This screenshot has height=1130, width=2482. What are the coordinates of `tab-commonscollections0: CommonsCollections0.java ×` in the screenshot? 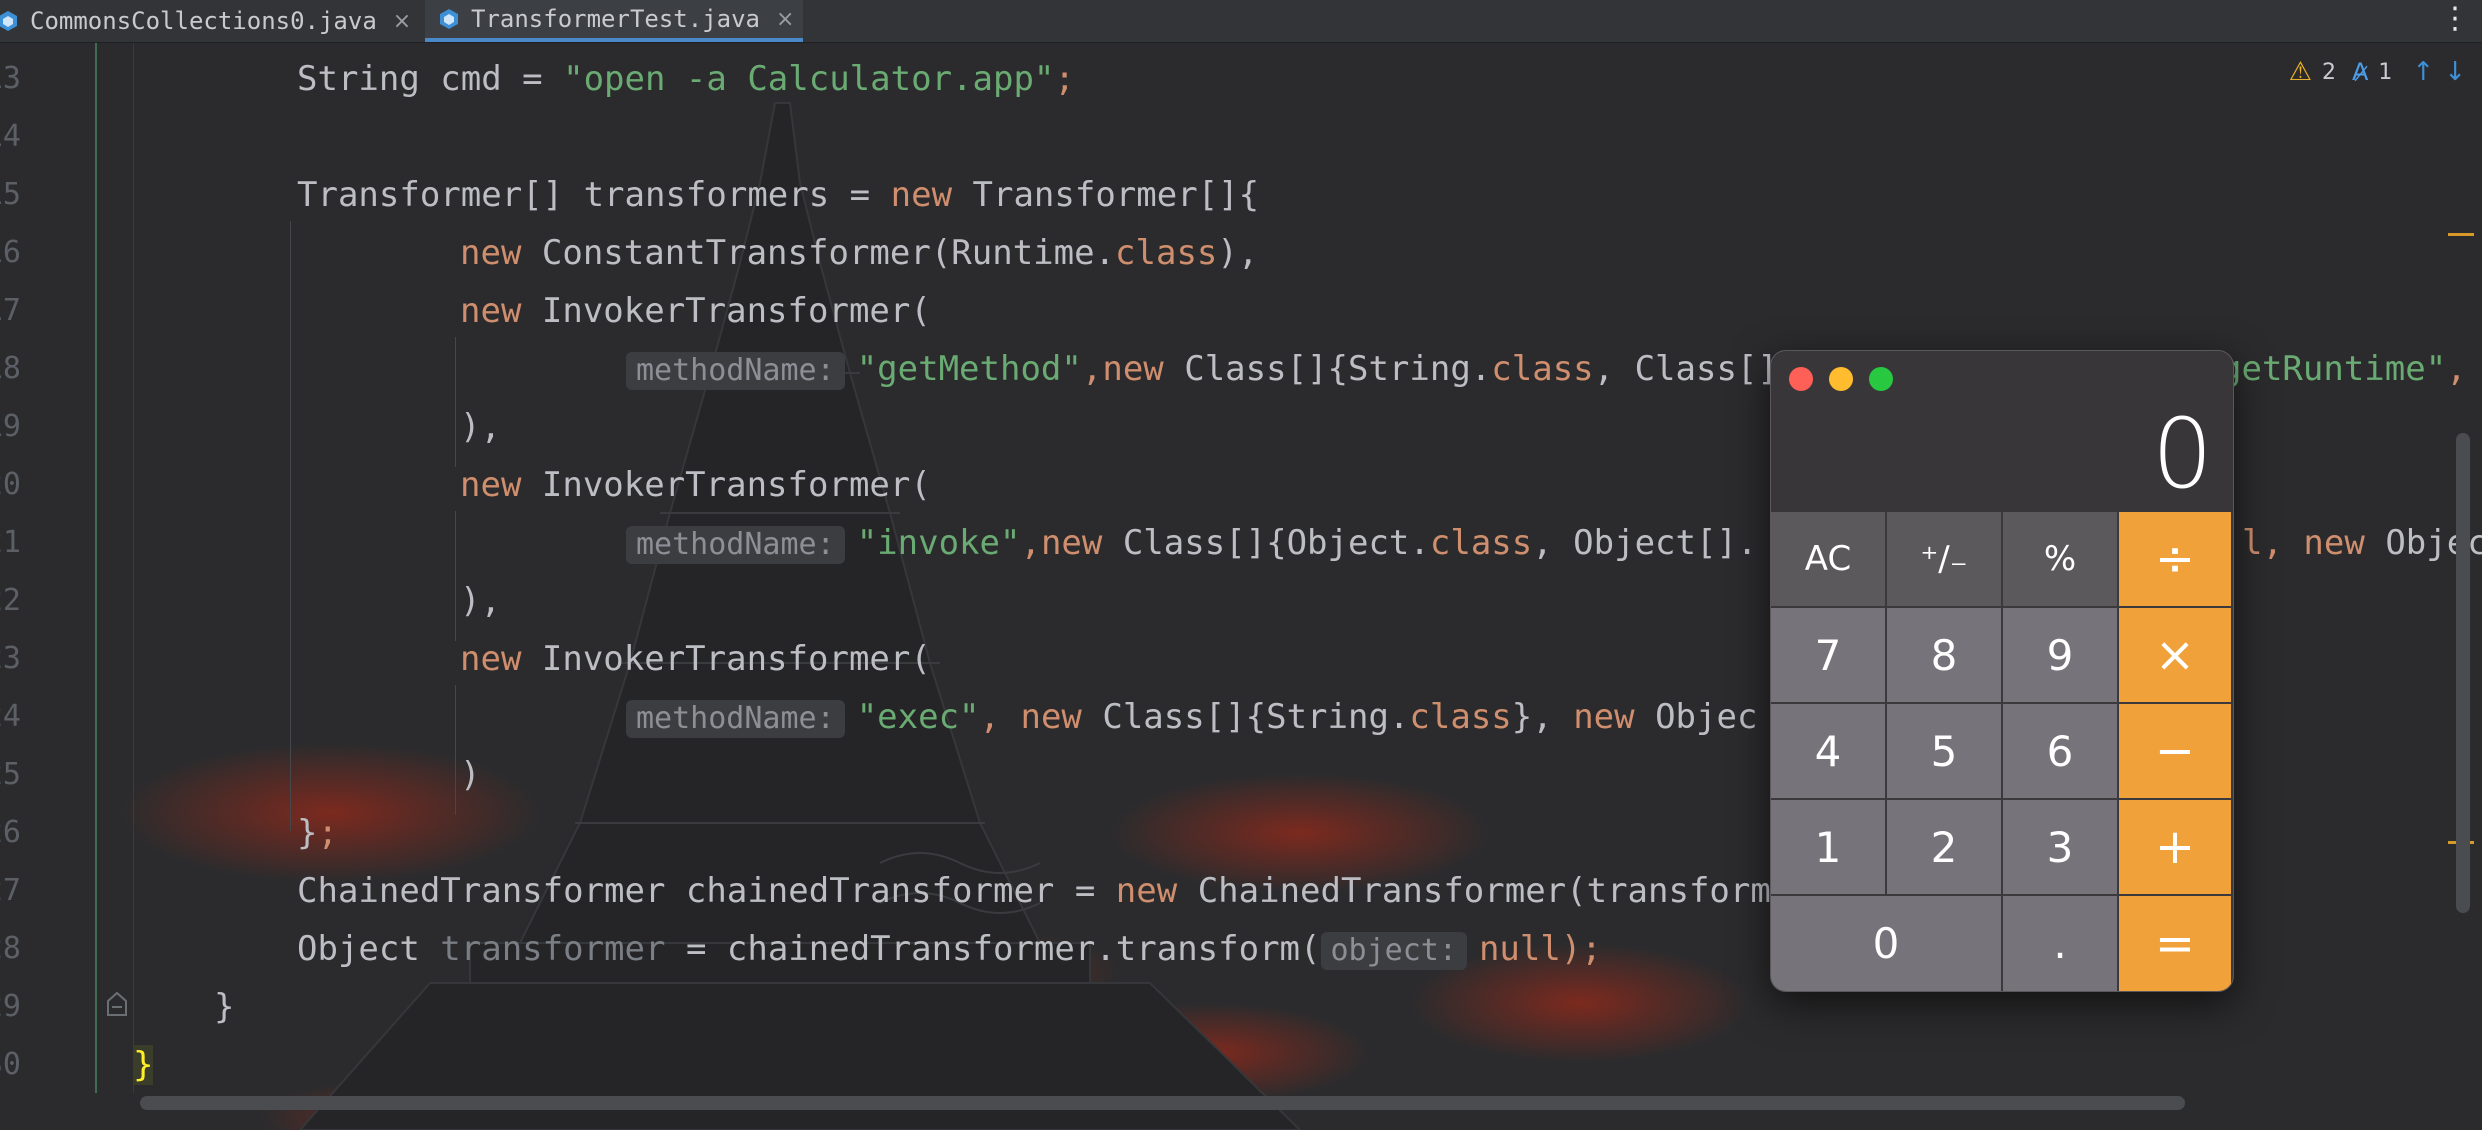 It's located at (207, 21).